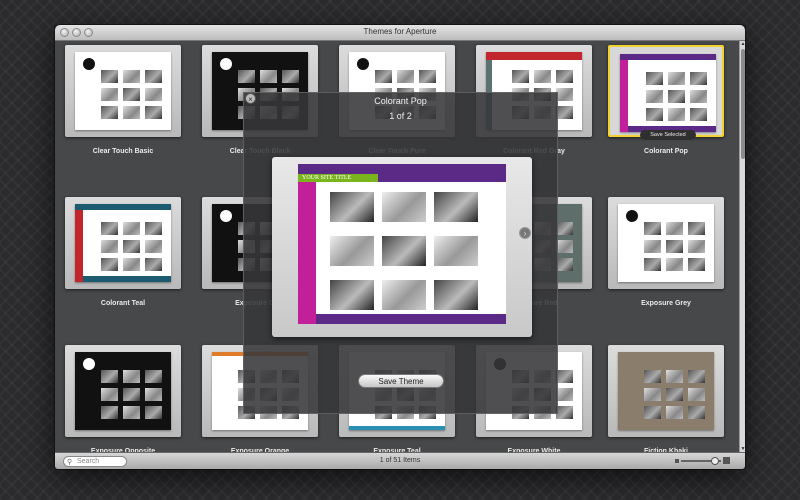 The image size is (800, 500). I want to click on theme-tile: Clear Touch Basic, so click(123, 104).